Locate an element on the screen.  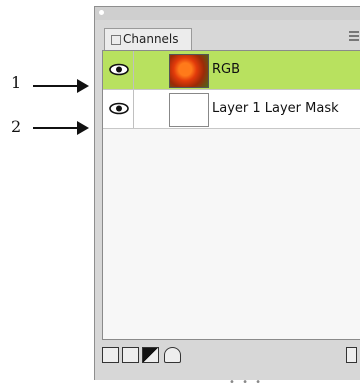
tab-channels-label: Channels is located at coordinates (151, 39).